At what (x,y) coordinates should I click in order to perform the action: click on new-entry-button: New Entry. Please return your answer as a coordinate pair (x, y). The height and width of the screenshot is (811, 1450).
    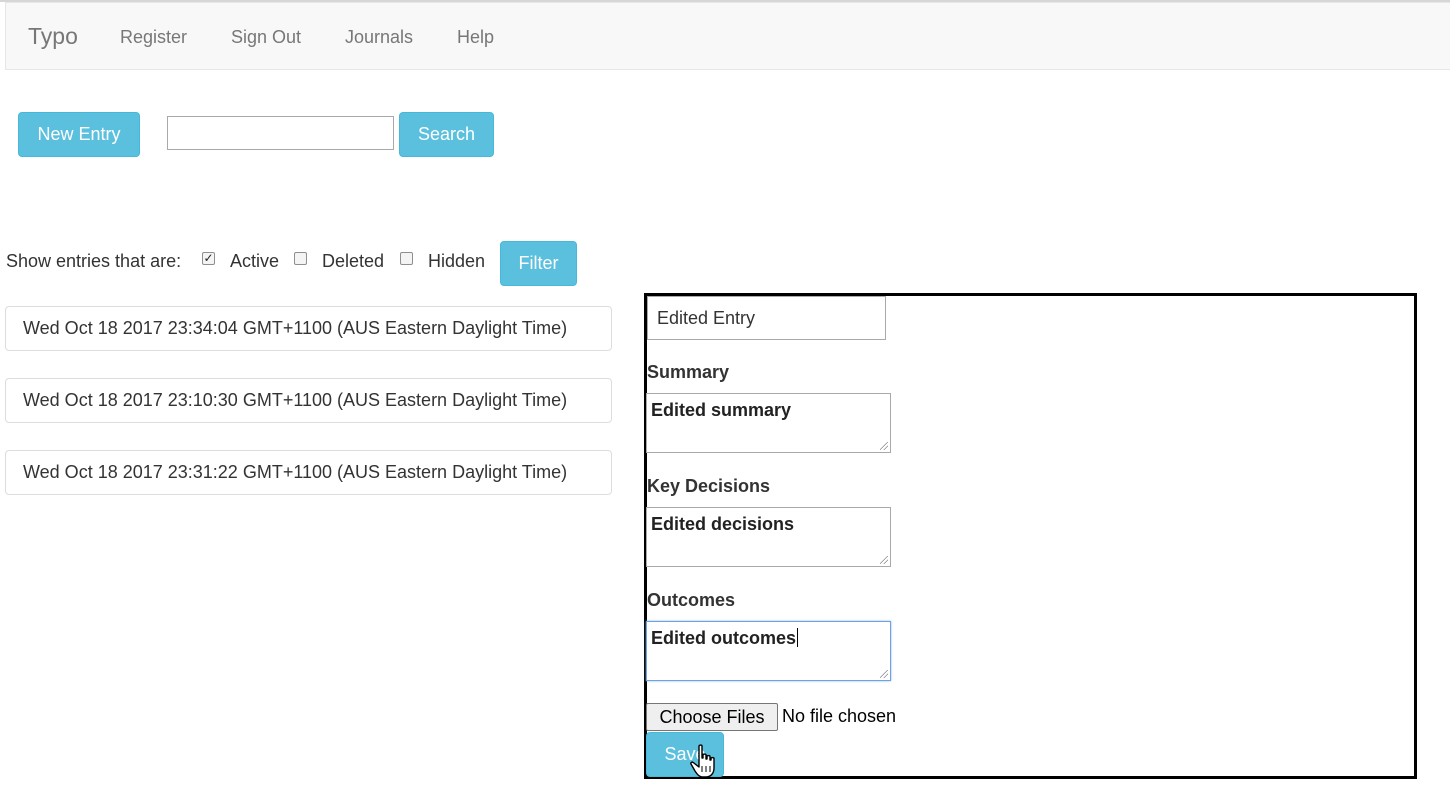
    Looking at the image, I should click on (79, 134).